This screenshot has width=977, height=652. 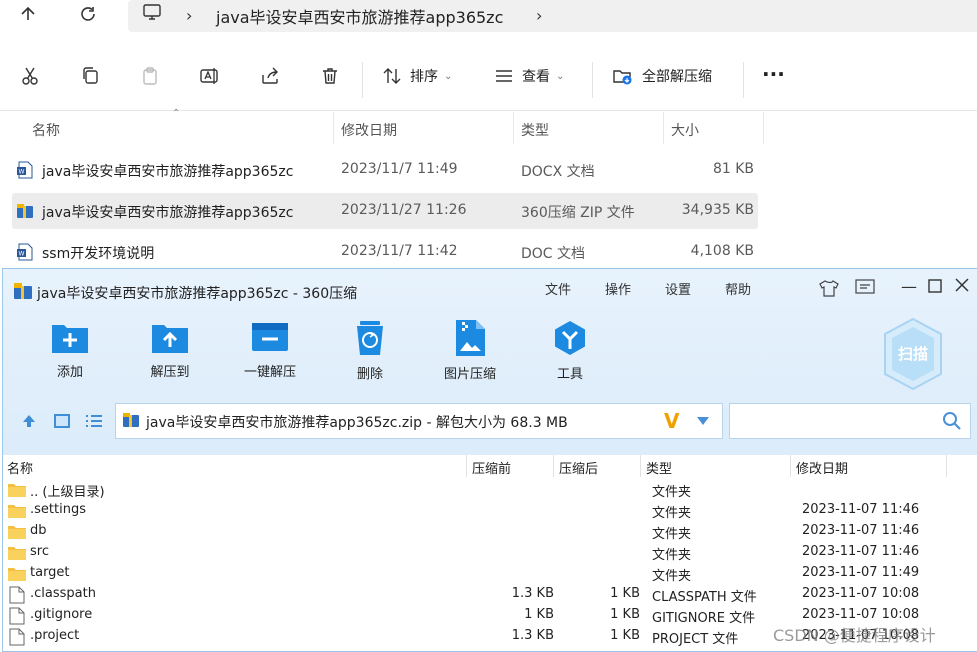 What do you see at coordinates (578, 467) in the screenshot?
I see `column-header-after: 压缩后` at bounding box center [578, 467].